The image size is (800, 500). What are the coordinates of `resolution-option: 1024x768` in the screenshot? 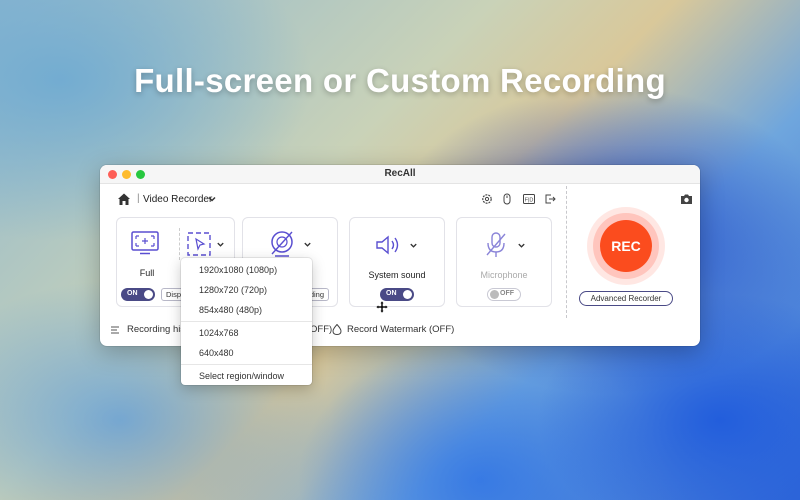 It's located at (219, 333).